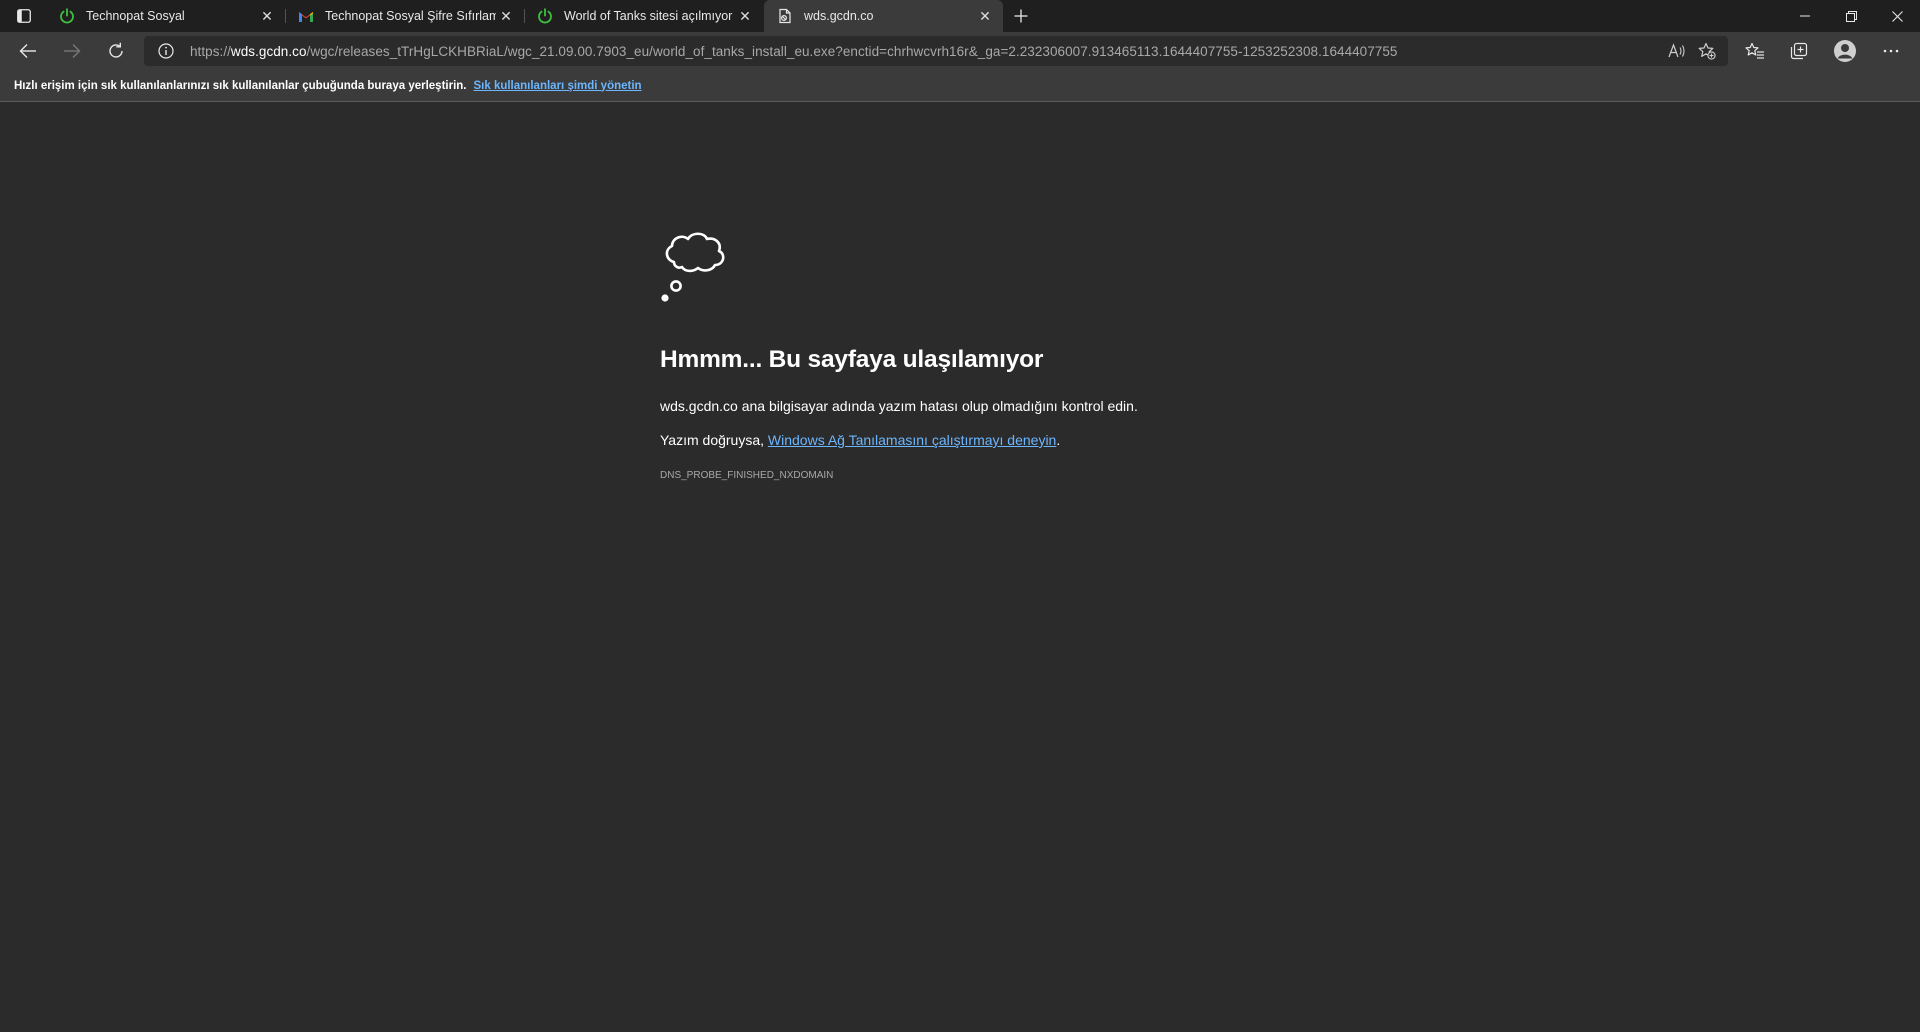  What do you see at coordinates (210, 51) in the screenshot?
I see `url-scheme: https://` at bounding box center [210, 51].